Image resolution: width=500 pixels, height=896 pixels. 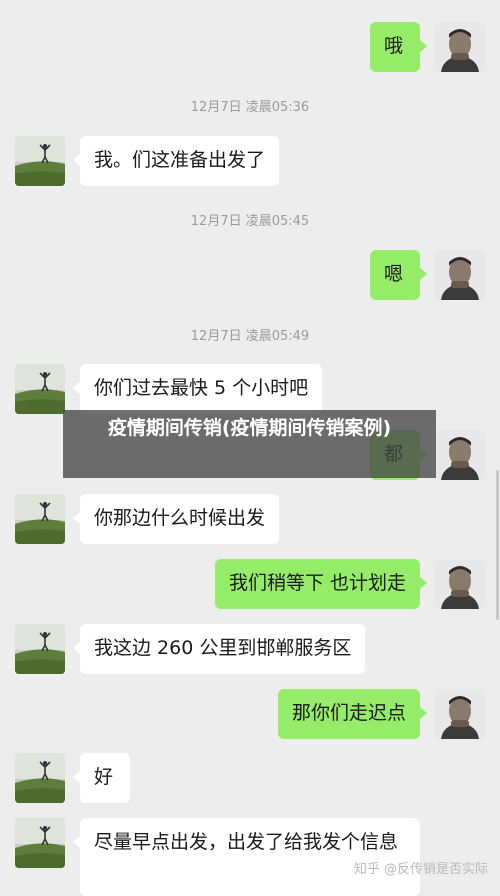 I want to click on message-bubble-outgoing: 那你们走迟点, so click(x=352, y=714).